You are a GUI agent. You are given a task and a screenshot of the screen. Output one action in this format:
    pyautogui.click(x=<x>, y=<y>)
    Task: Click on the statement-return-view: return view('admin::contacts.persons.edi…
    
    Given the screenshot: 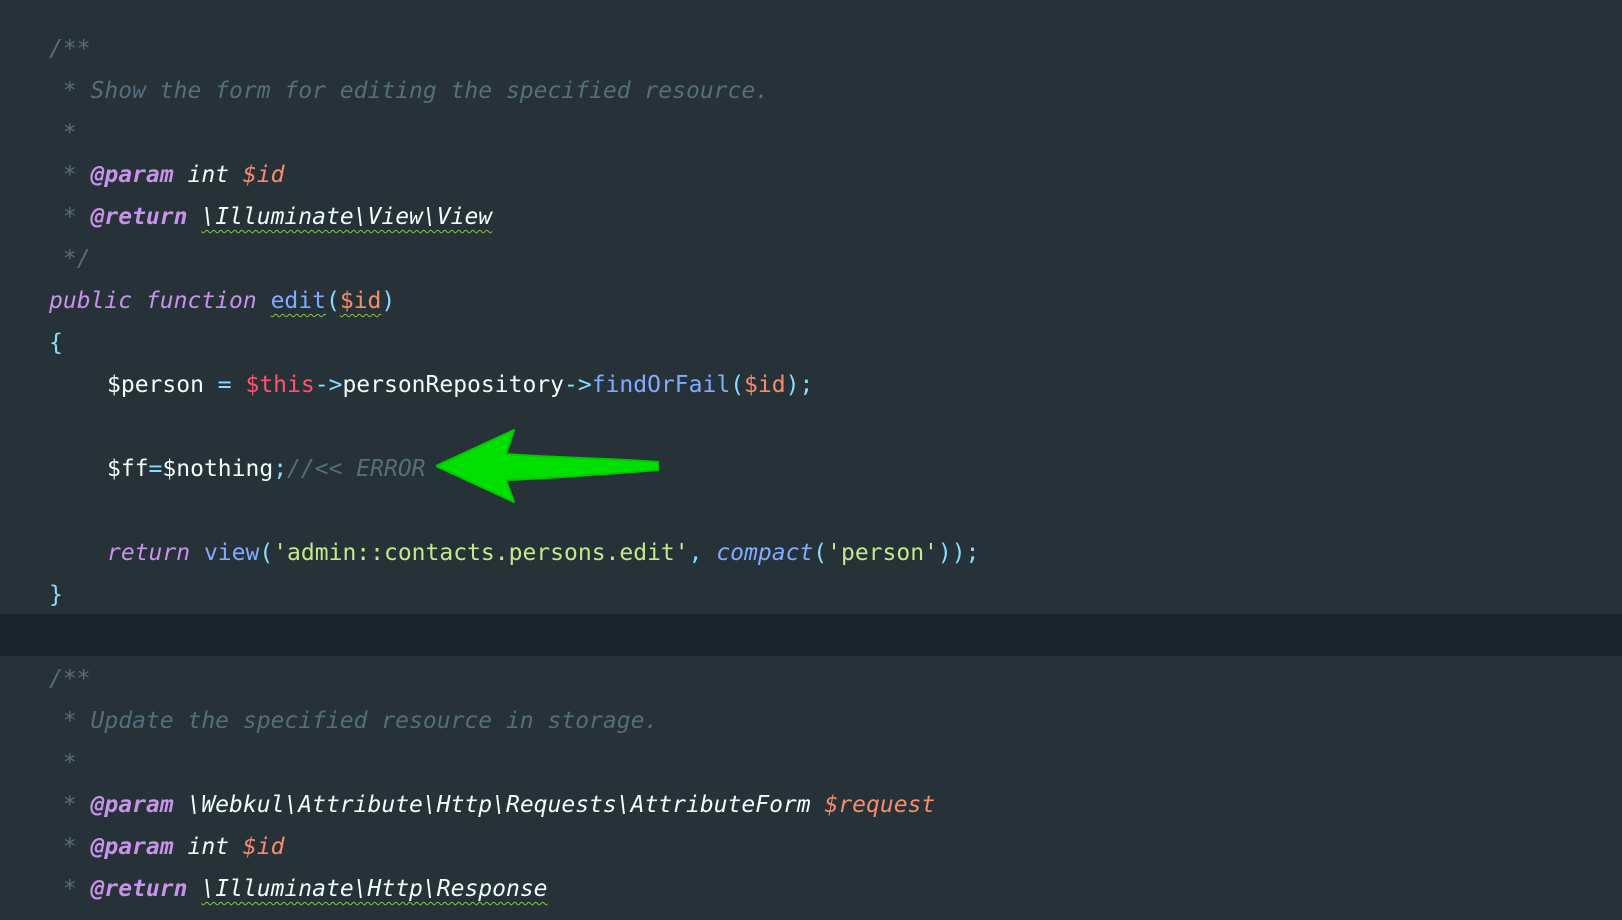 What is the action you would take?
    pyautogui.click(x=543, y=553)
    